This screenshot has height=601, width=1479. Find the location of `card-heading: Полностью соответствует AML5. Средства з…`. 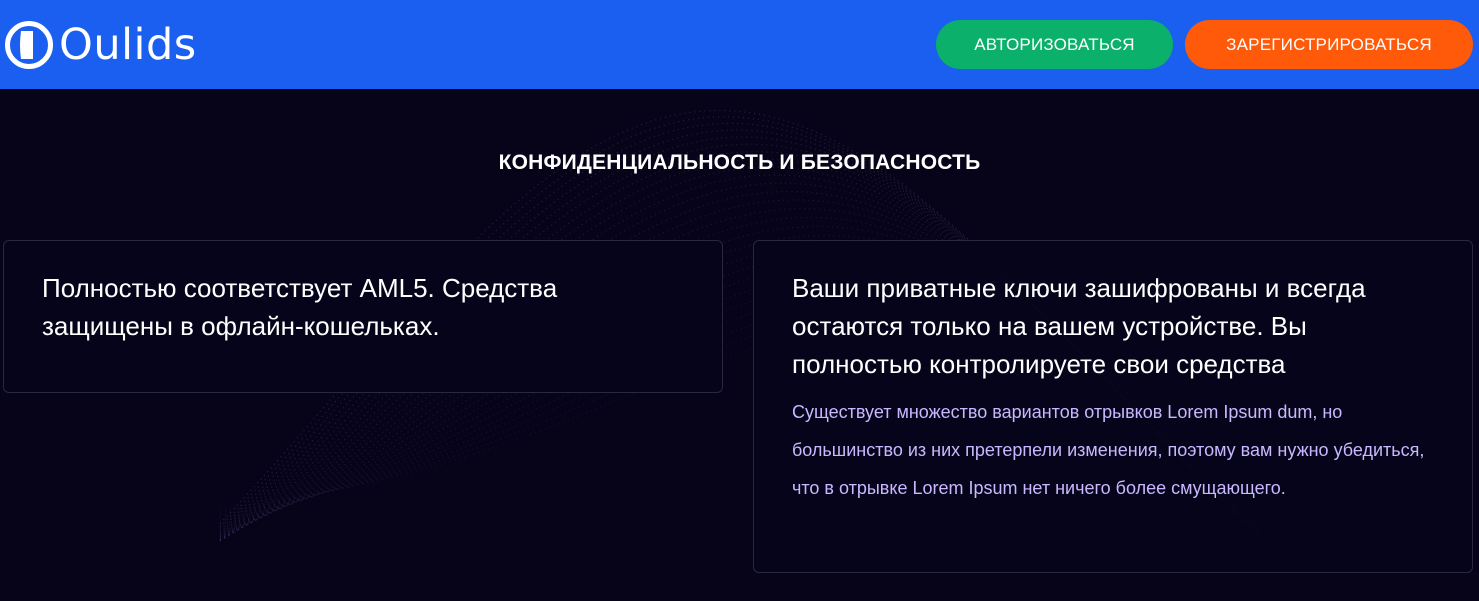

card-heading: Полностью соответствует AML5. Средства з… is located at coordinates (300, 307).